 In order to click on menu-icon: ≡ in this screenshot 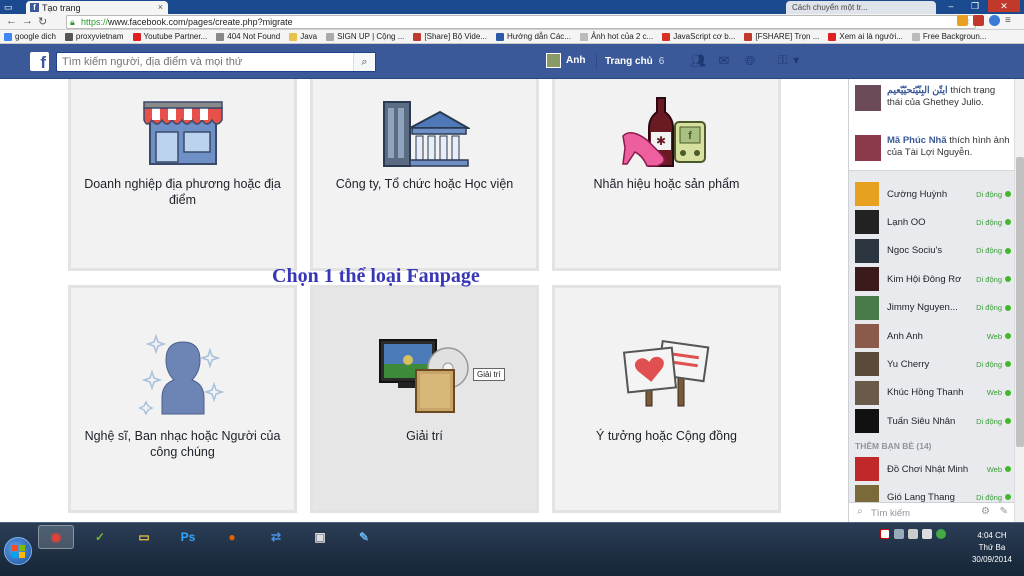, I will do `click(1010, 20)`.